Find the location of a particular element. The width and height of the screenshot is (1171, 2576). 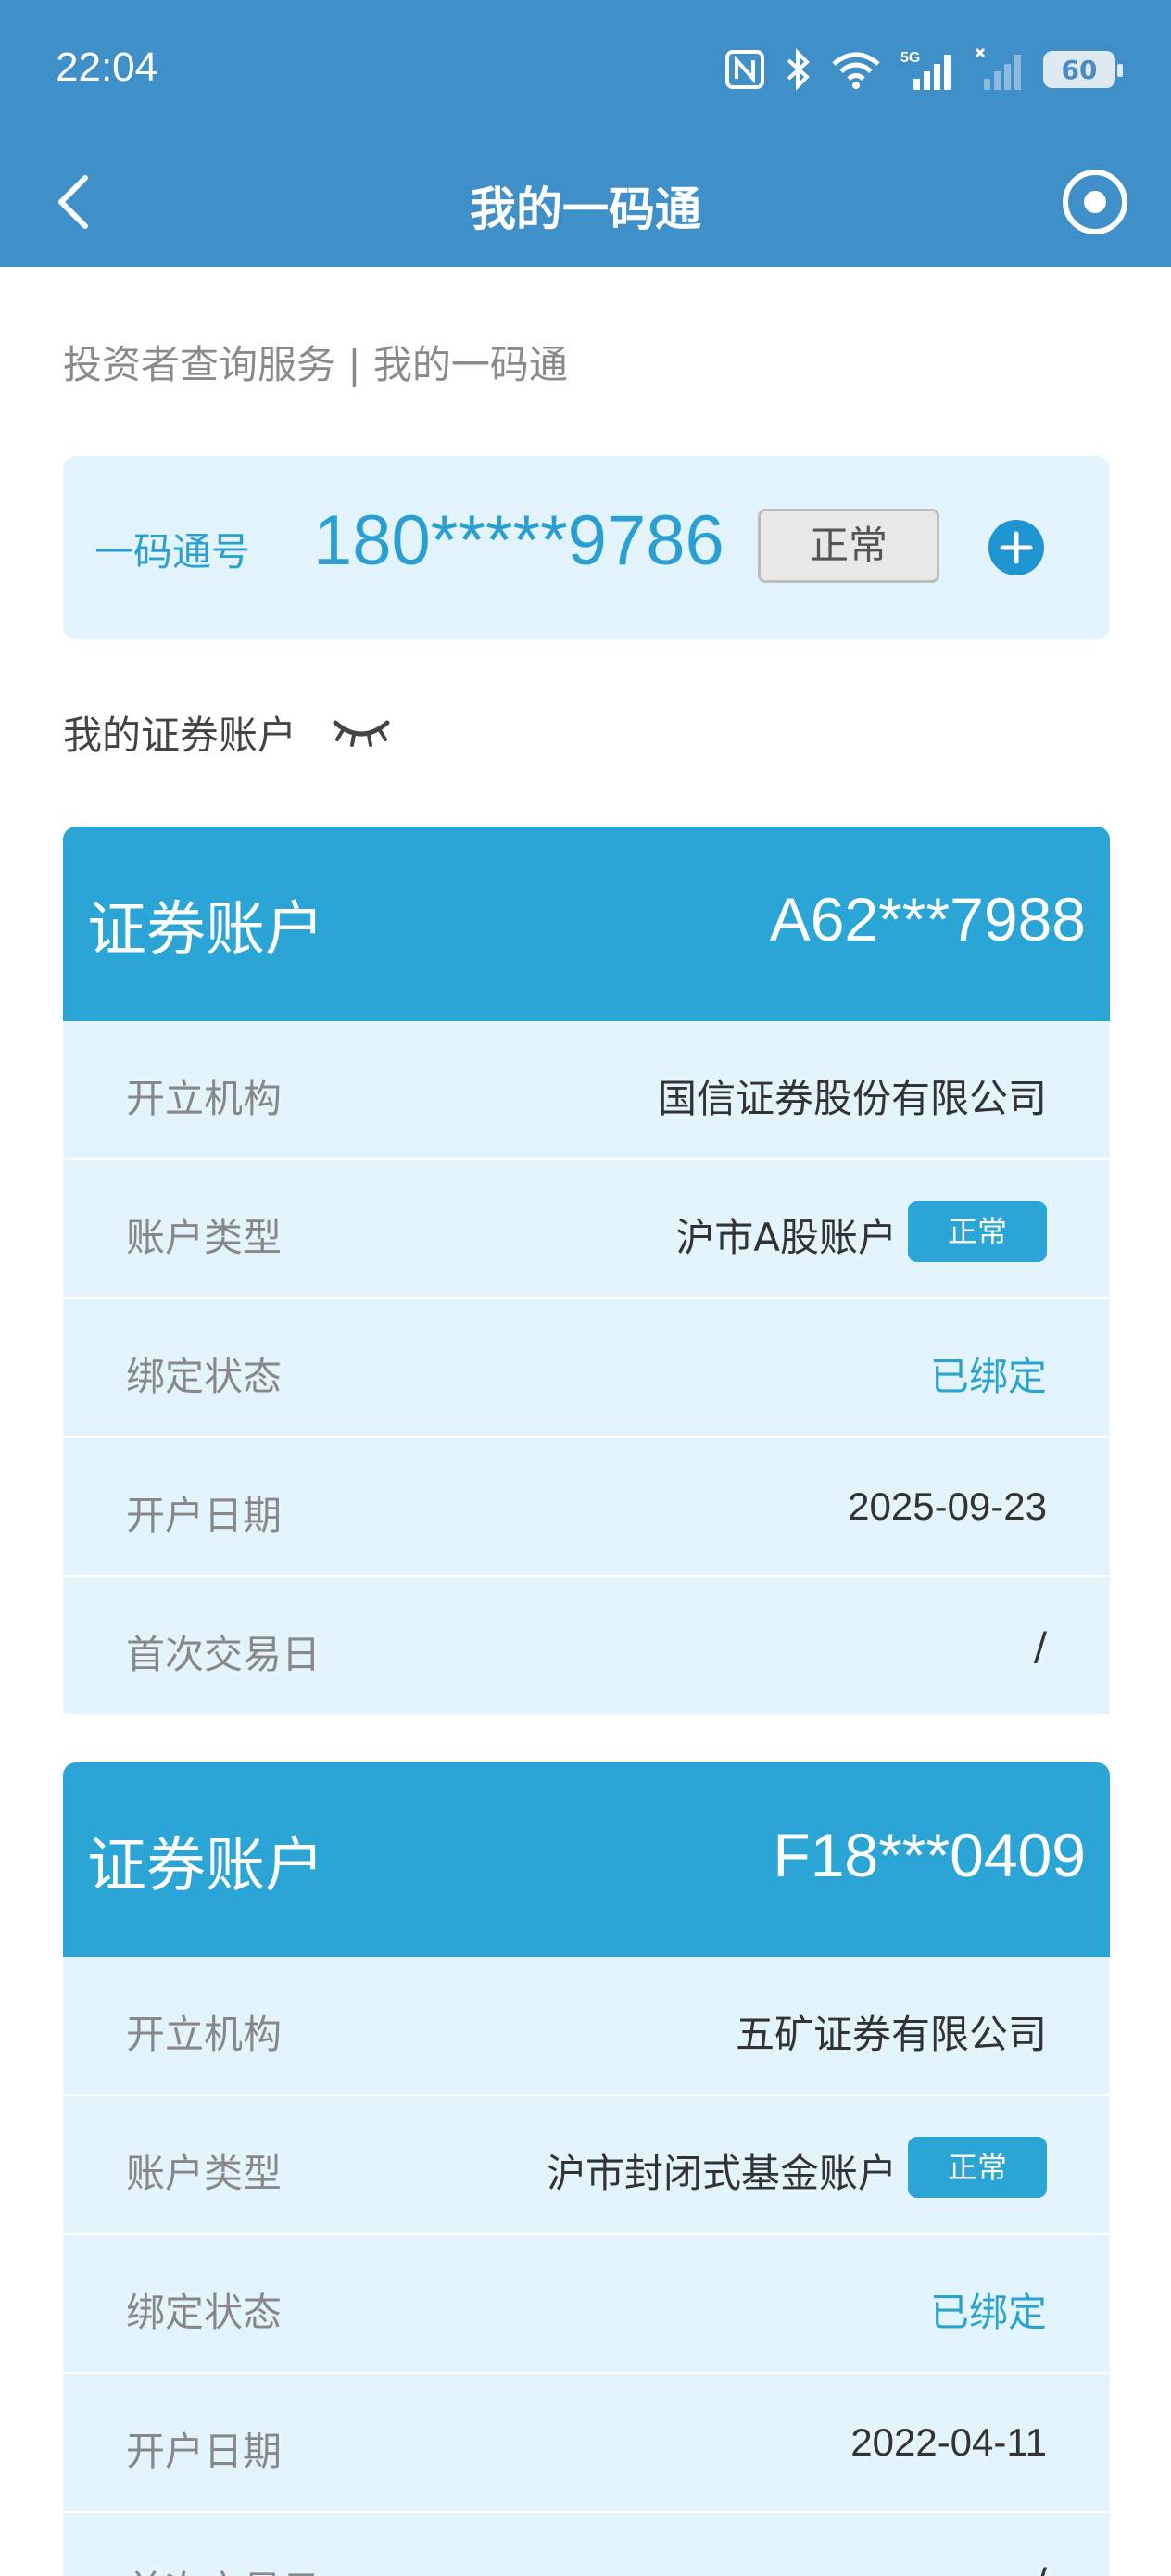

institution-row: 开立机构 五矿证券有限公司 is located at coordinates (587, 2026).